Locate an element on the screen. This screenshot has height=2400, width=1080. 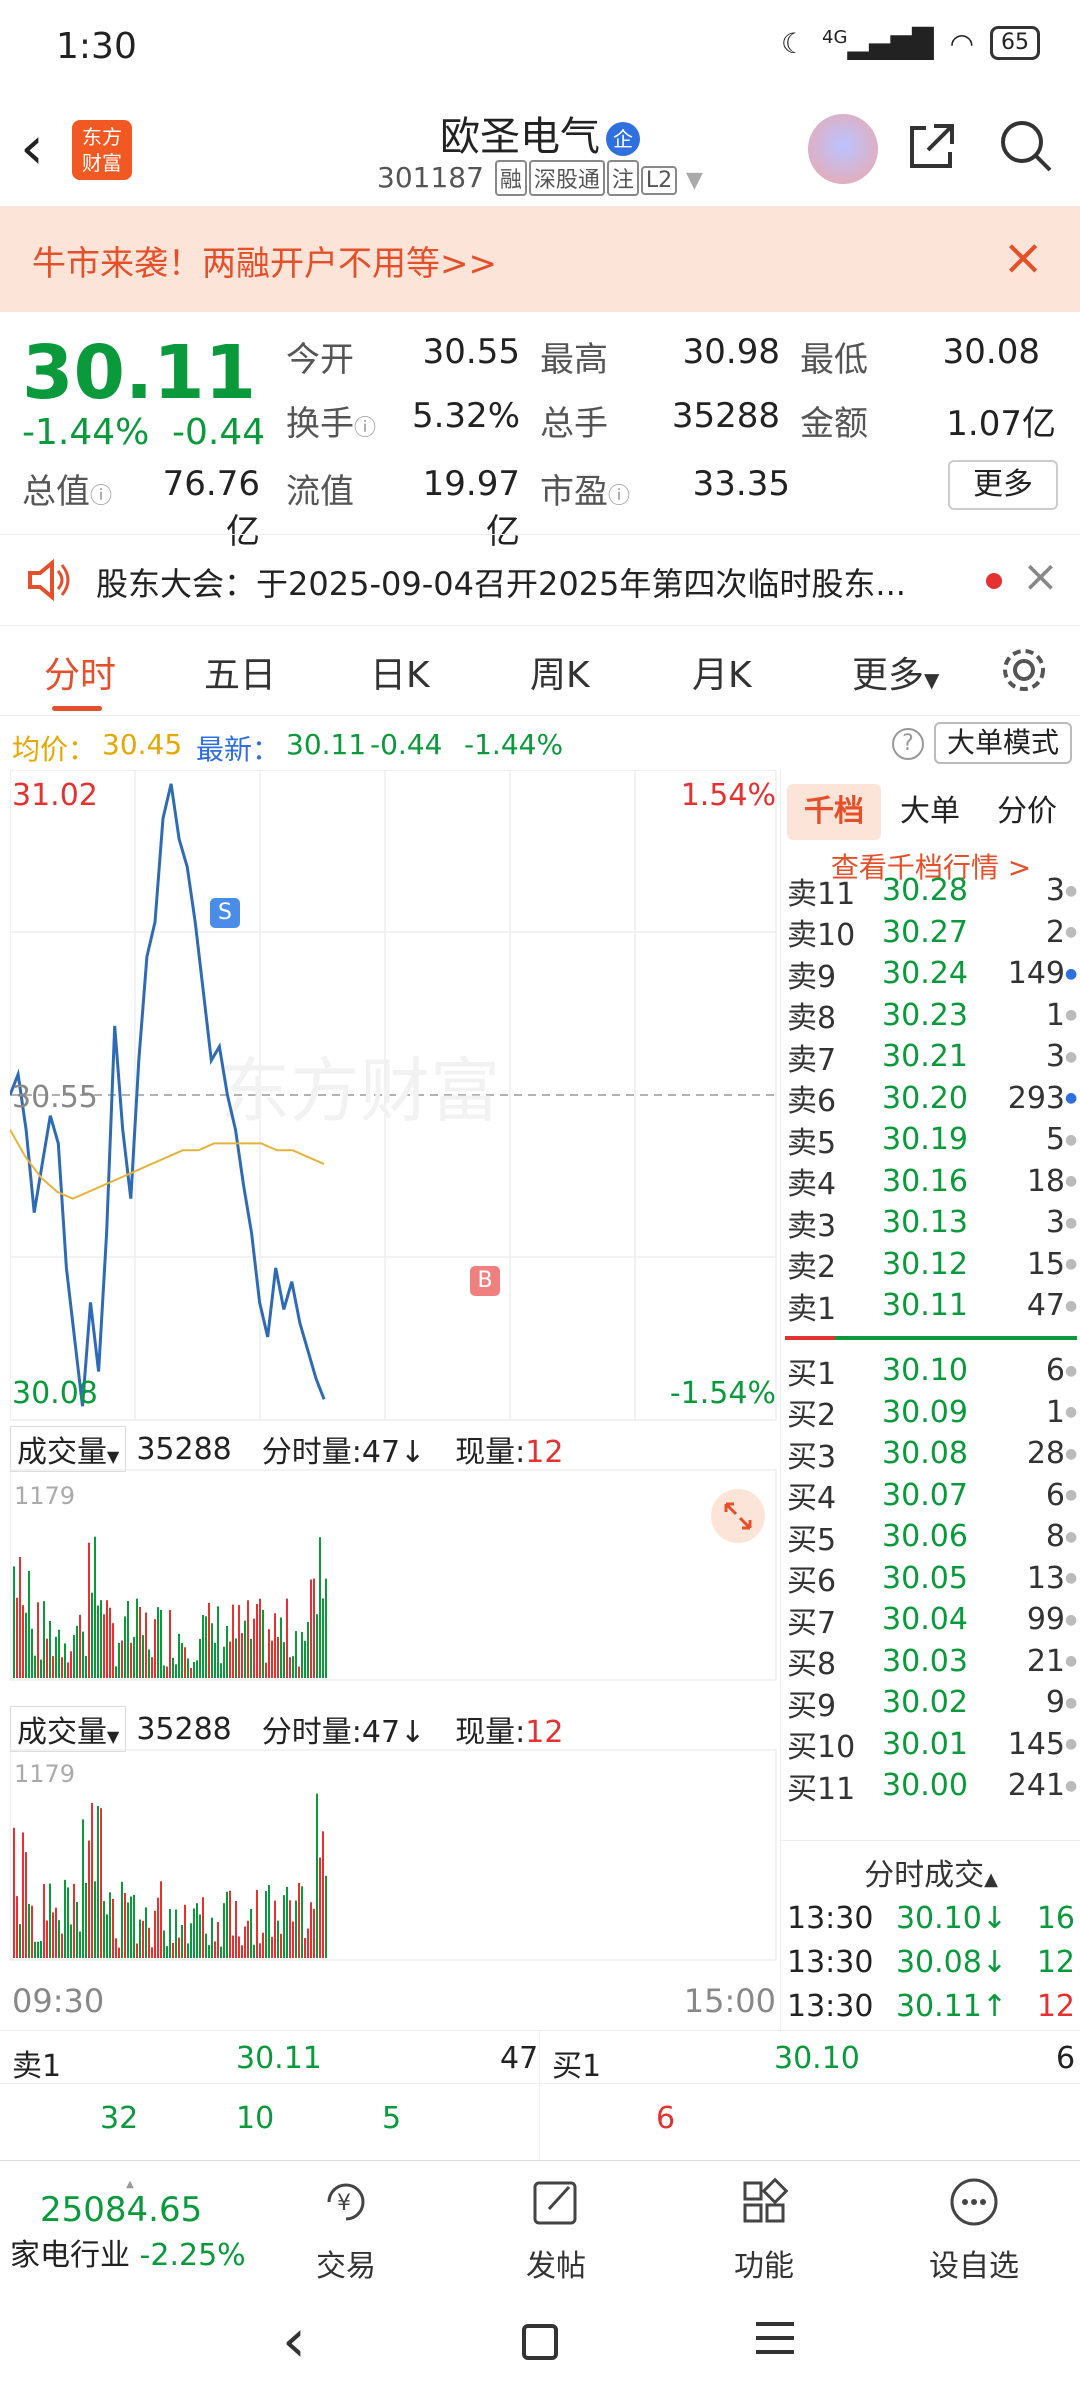
industry-index: ▲ 25084.65 家电行业 -2.25% is located at coordinates (130, 2226).